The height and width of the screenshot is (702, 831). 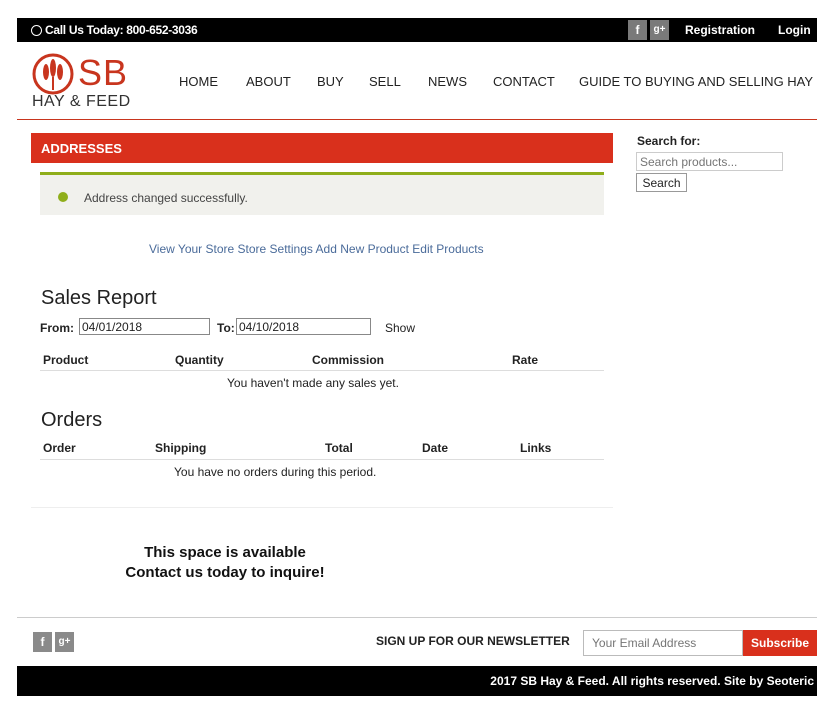 I want to click on col-date: Date, so click(x=435, y=448).